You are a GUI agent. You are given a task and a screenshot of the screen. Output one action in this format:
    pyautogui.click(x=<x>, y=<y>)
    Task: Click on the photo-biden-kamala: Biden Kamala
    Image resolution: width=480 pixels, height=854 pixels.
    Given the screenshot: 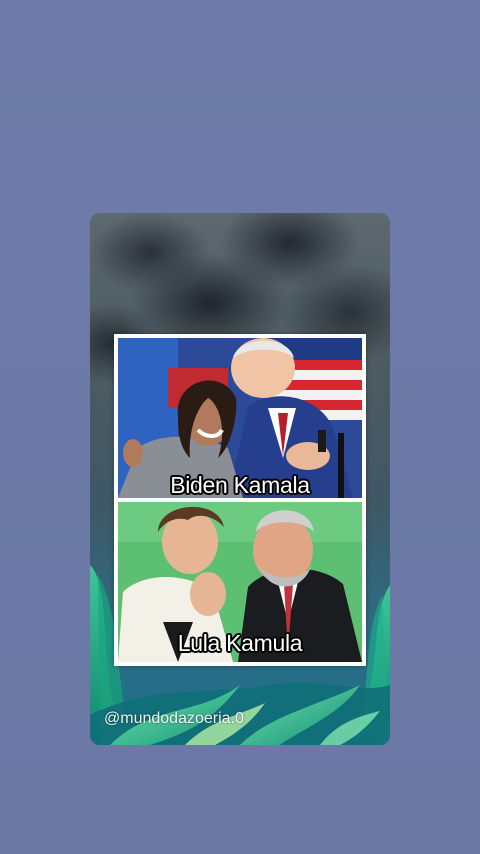 What is the action you would take?
    pyautogui.click(x=240, y=418)
    